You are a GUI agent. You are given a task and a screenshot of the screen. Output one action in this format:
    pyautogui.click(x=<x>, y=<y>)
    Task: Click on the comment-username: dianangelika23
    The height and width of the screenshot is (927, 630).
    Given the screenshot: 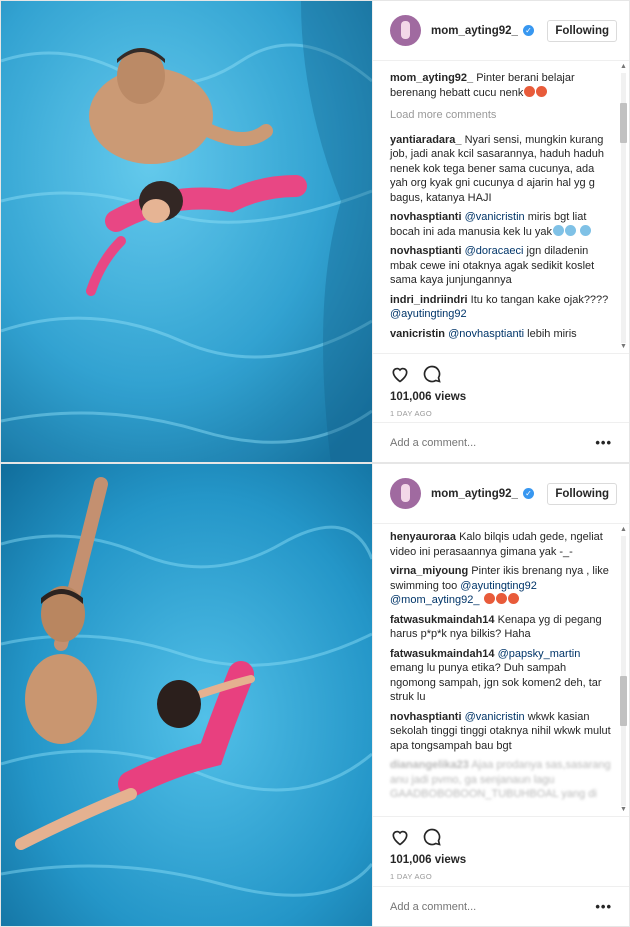 What is the action you would take?
    pyautogui.click(x=429, y=765)
    